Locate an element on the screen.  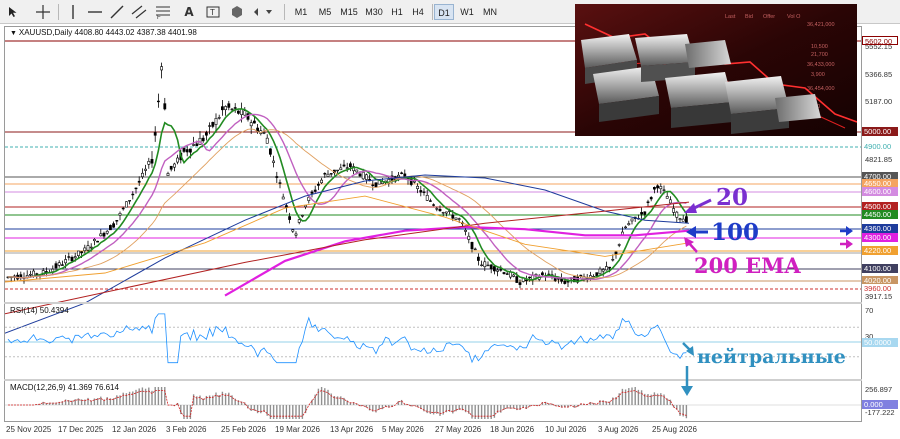
svg-text: 36,421,000 is located at coordinates (821, 25).